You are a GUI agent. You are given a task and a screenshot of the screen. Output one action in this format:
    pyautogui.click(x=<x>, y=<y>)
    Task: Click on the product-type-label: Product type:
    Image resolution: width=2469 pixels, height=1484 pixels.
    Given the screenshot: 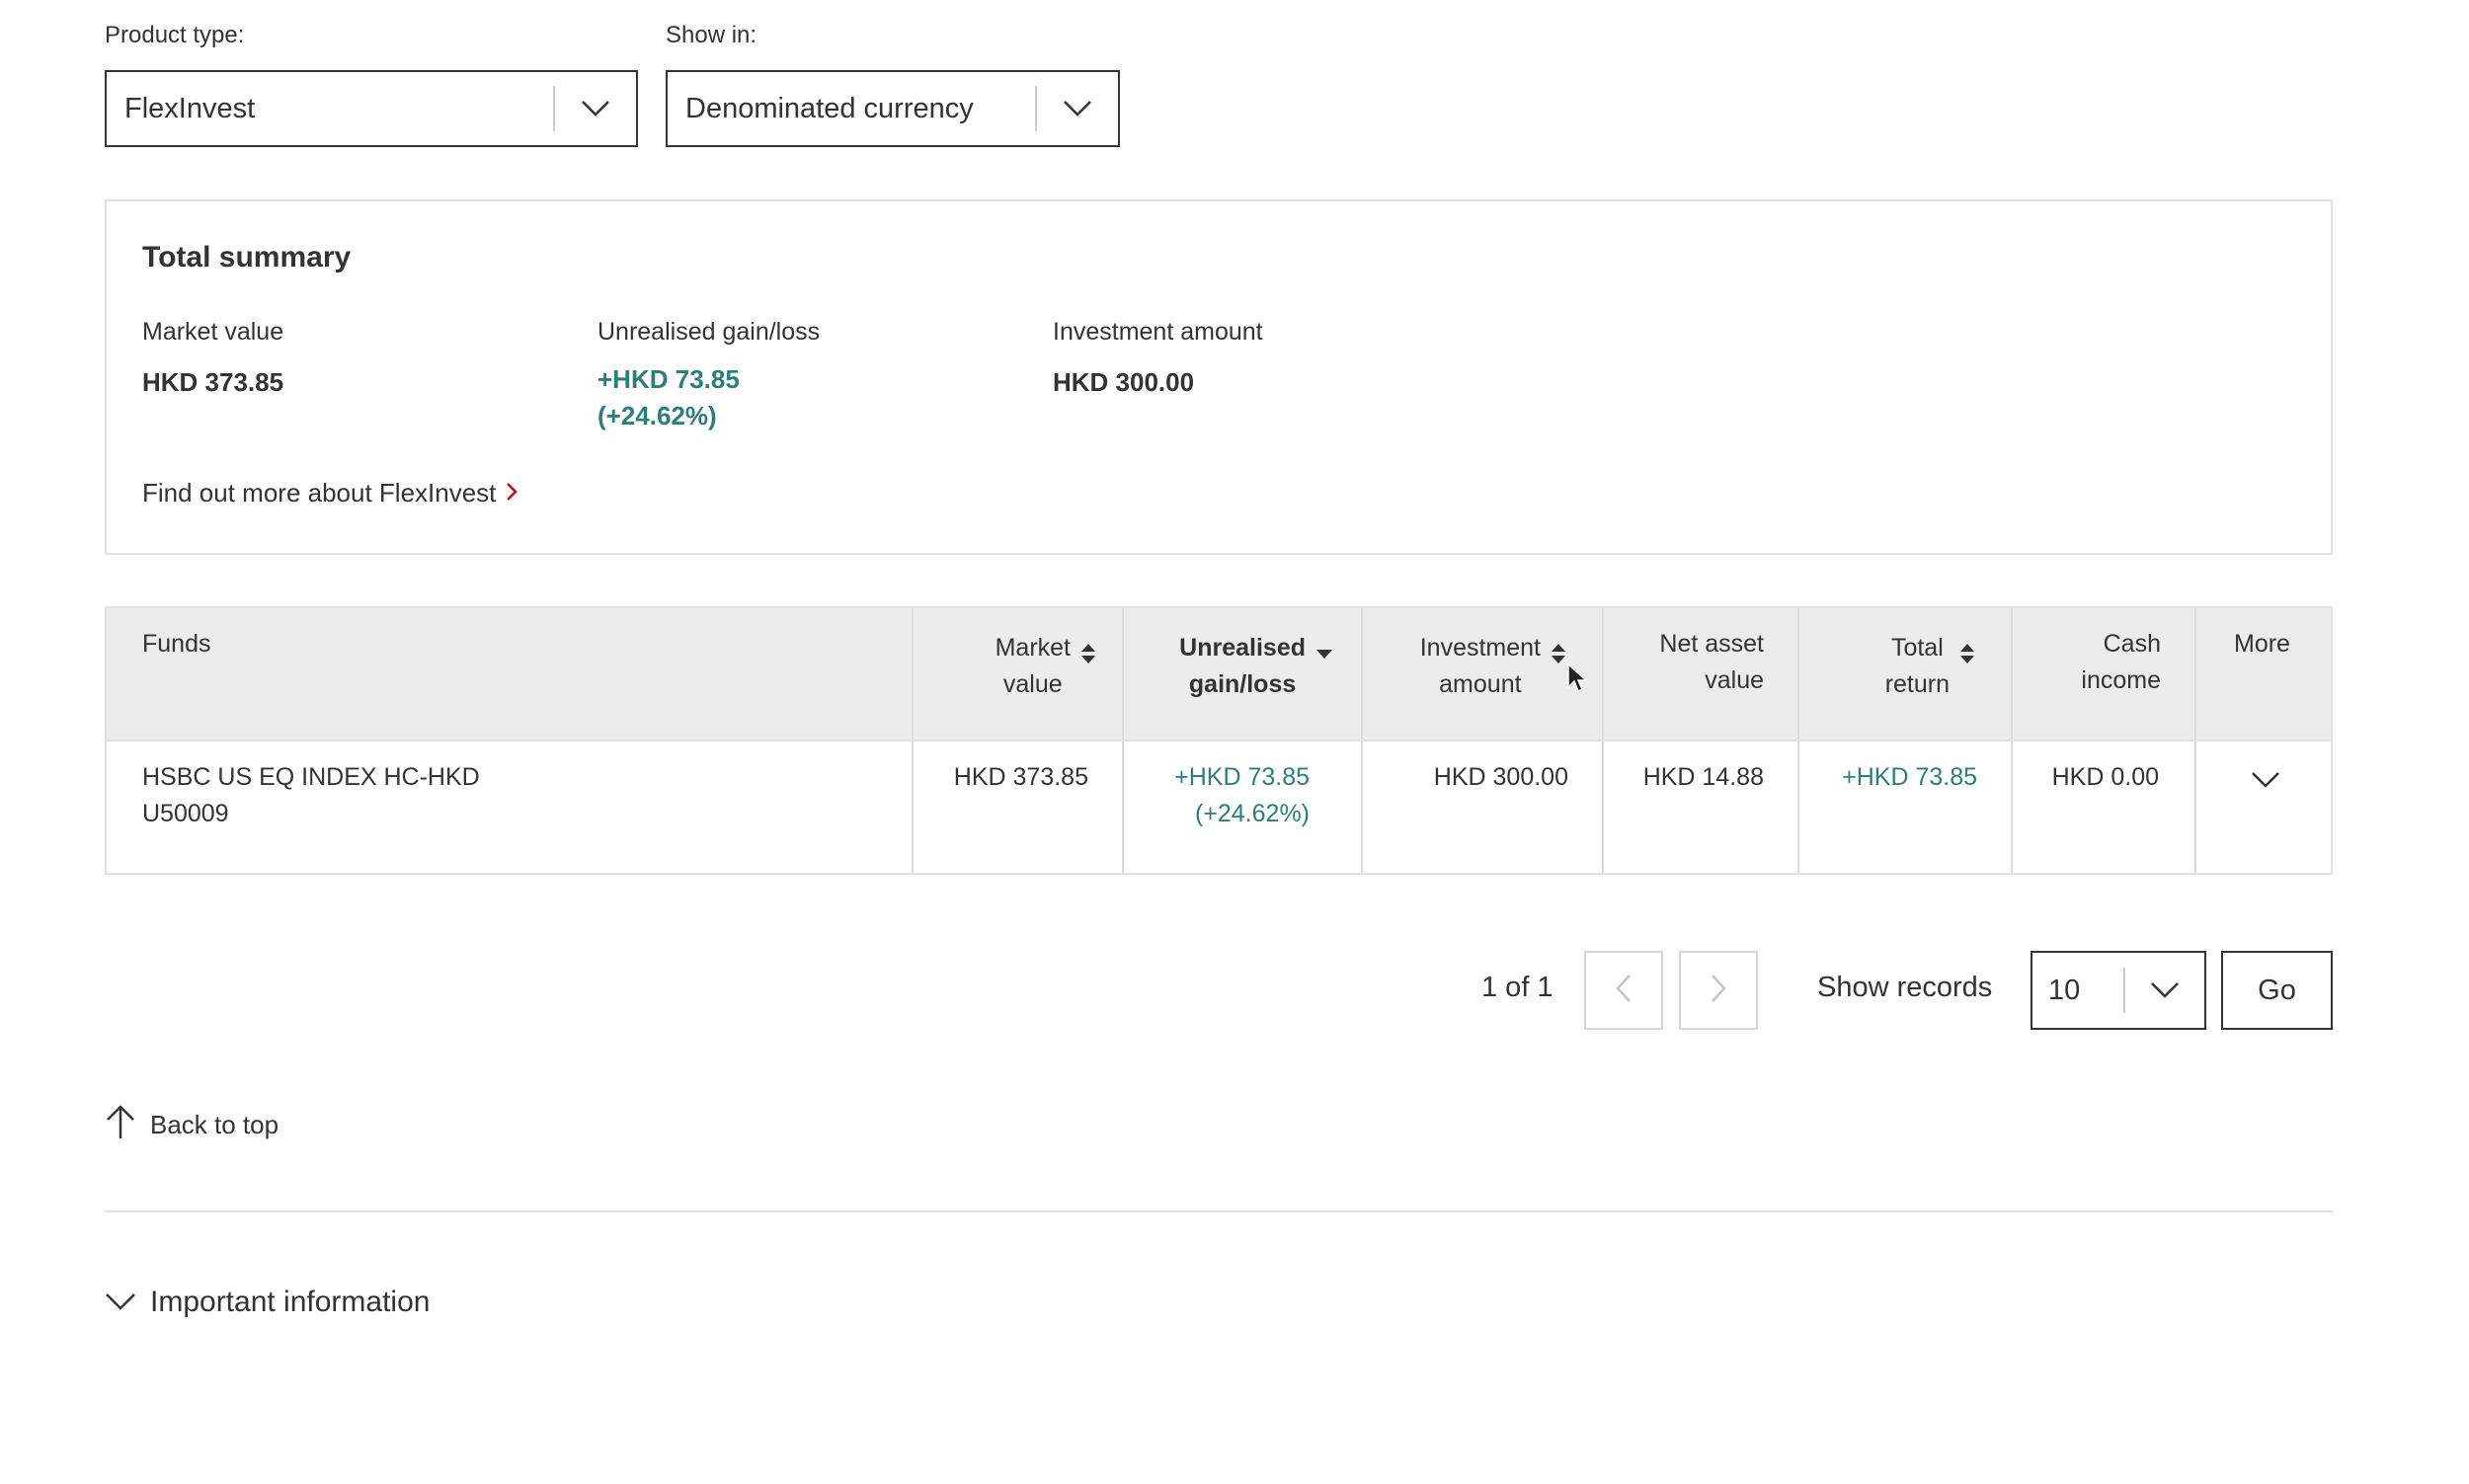 What is the action you would take?
    pyautogui.click(x=175, y=35)
    